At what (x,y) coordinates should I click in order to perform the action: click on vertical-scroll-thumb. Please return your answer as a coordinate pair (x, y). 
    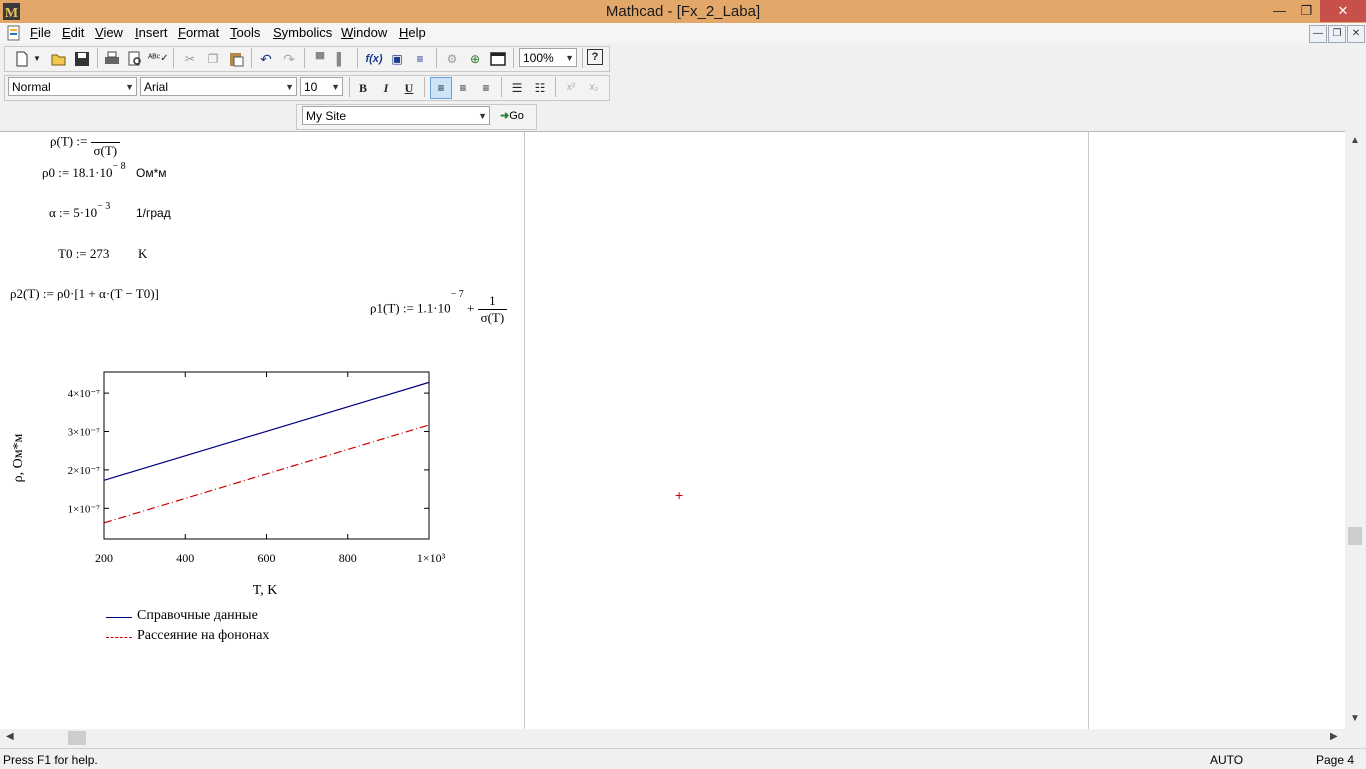
    Looking at the image, I should click on (1355, 536).